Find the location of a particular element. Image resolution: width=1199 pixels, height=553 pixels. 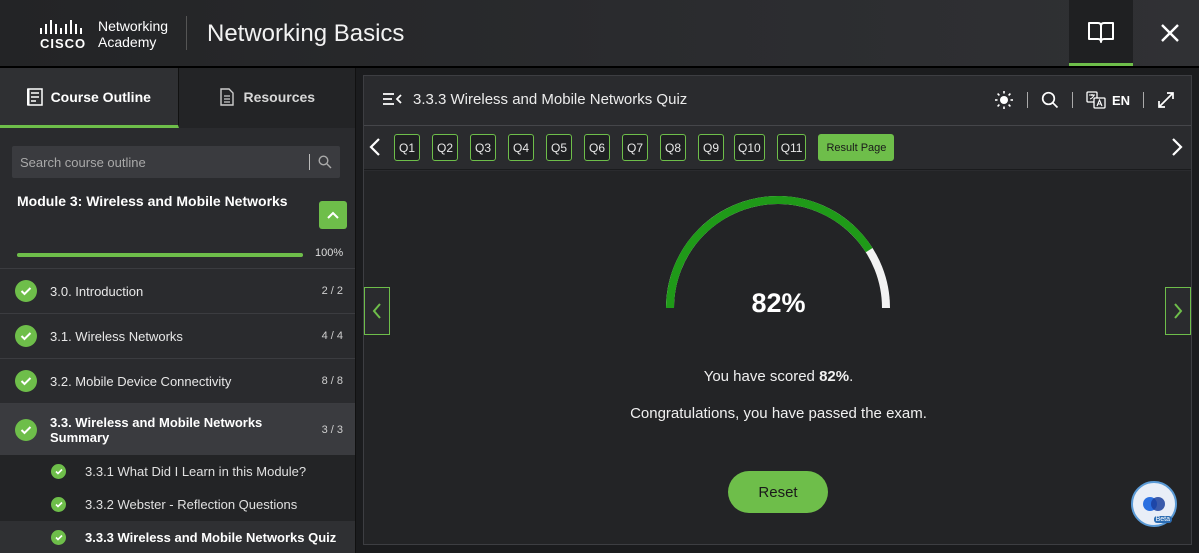

score-sentence: You have scored 82%. is located at coordinates (777, 376).